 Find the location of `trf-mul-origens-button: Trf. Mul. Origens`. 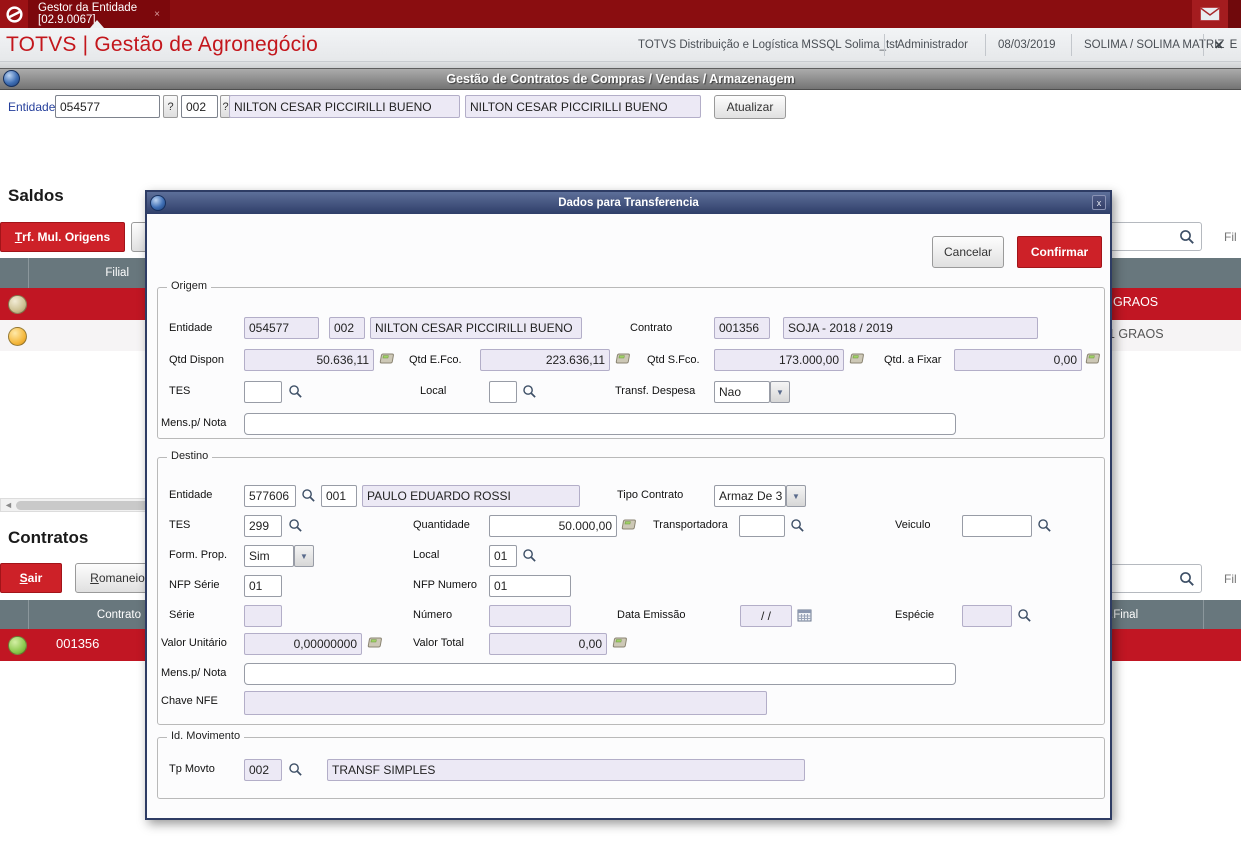

trf-mul-origens-button: Trf. Mul. Origens is located at coordinates (62, 237).